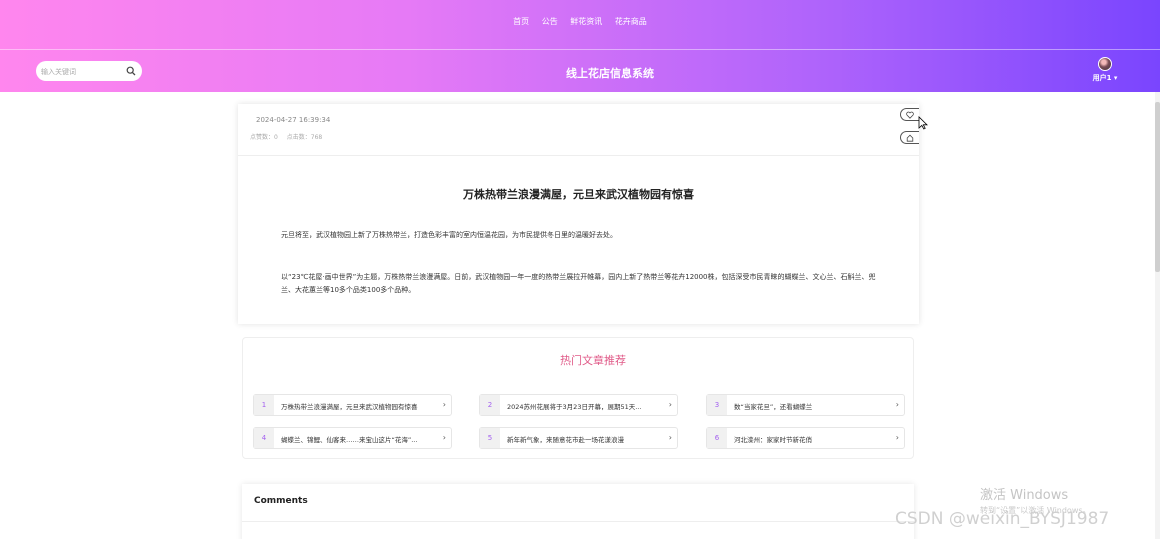  I want to click on top-nav: 首页 公告 鲜花资讯 花卉商品, so click(580, 21).